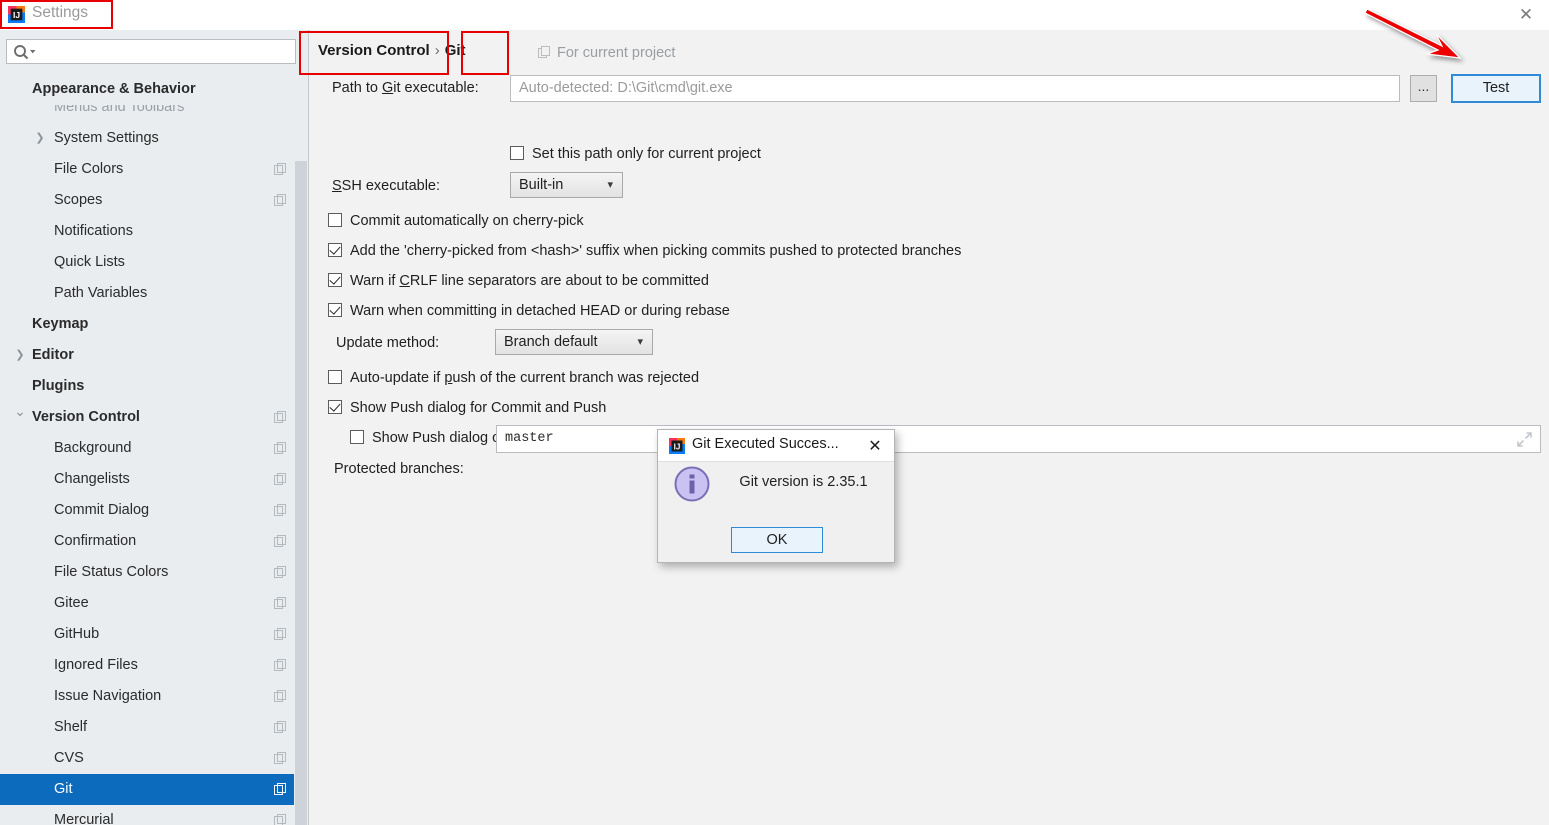 The height and width of the screenshot is (825, 1549). I want to click on expand-icon, so click(1524, 439).